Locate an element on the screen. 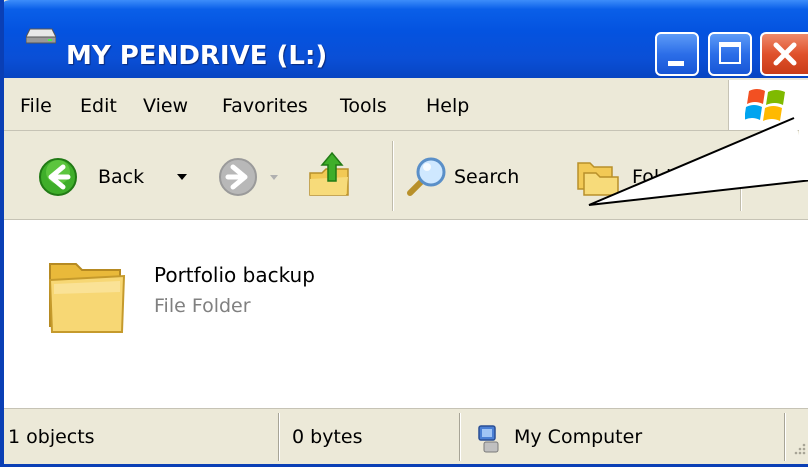  up-folder-icon is located at coordinates (330, 175).